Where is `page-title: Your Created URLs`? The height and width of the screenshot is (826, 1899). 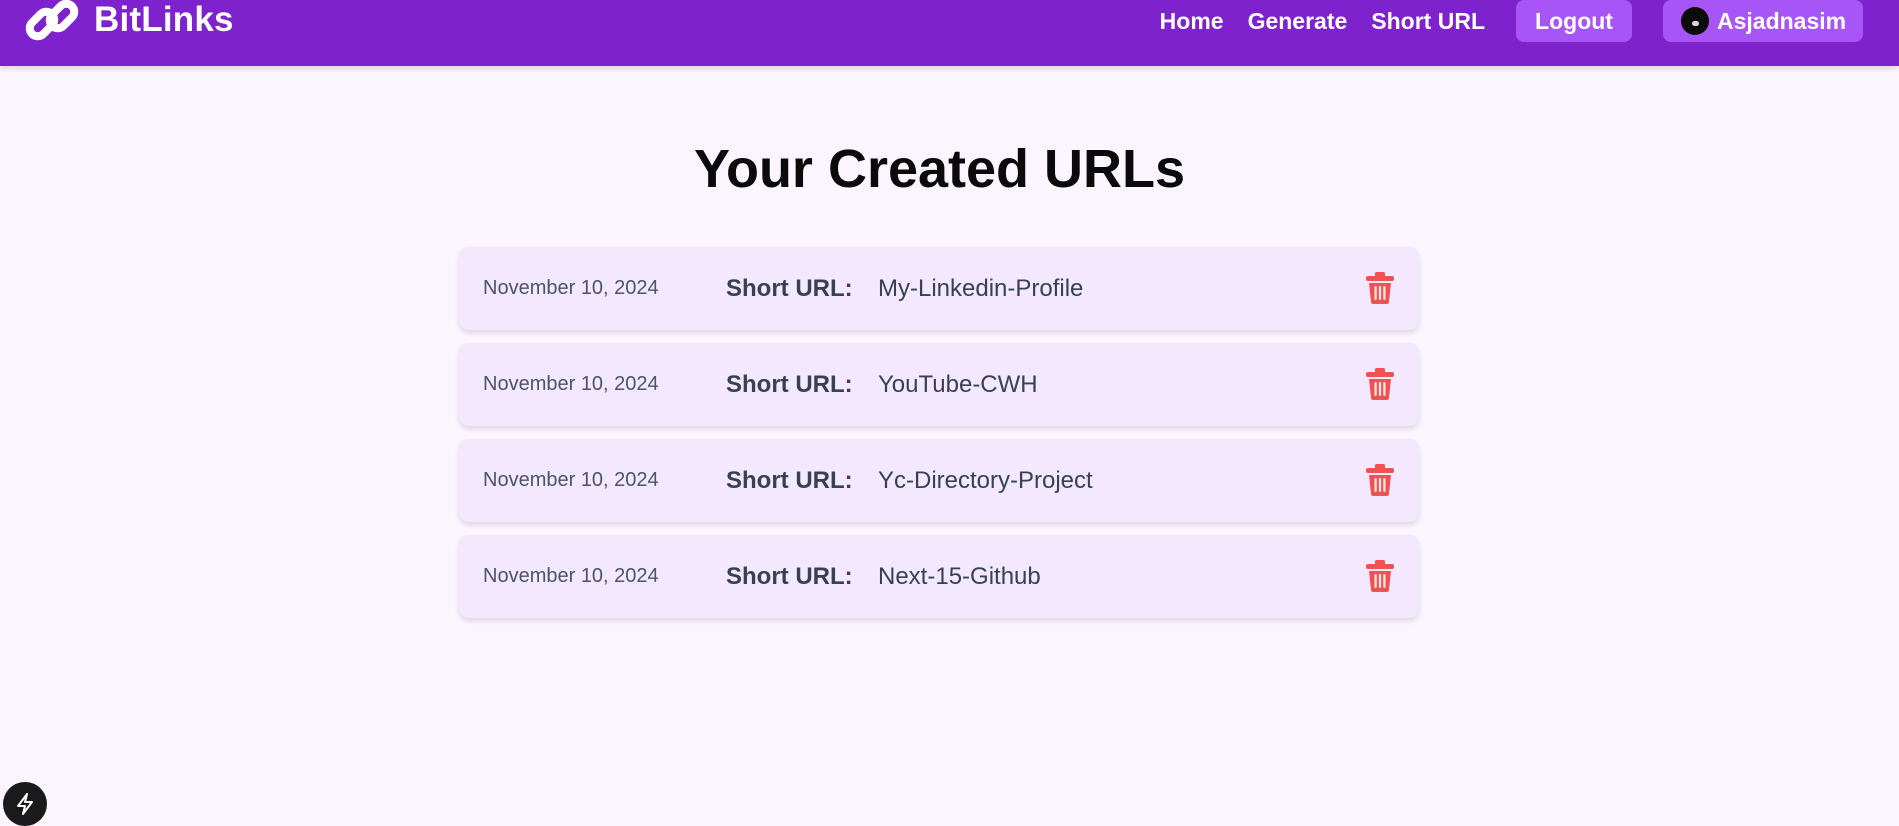
page-title: Your Created URLs is located at coordinates (939, 169).